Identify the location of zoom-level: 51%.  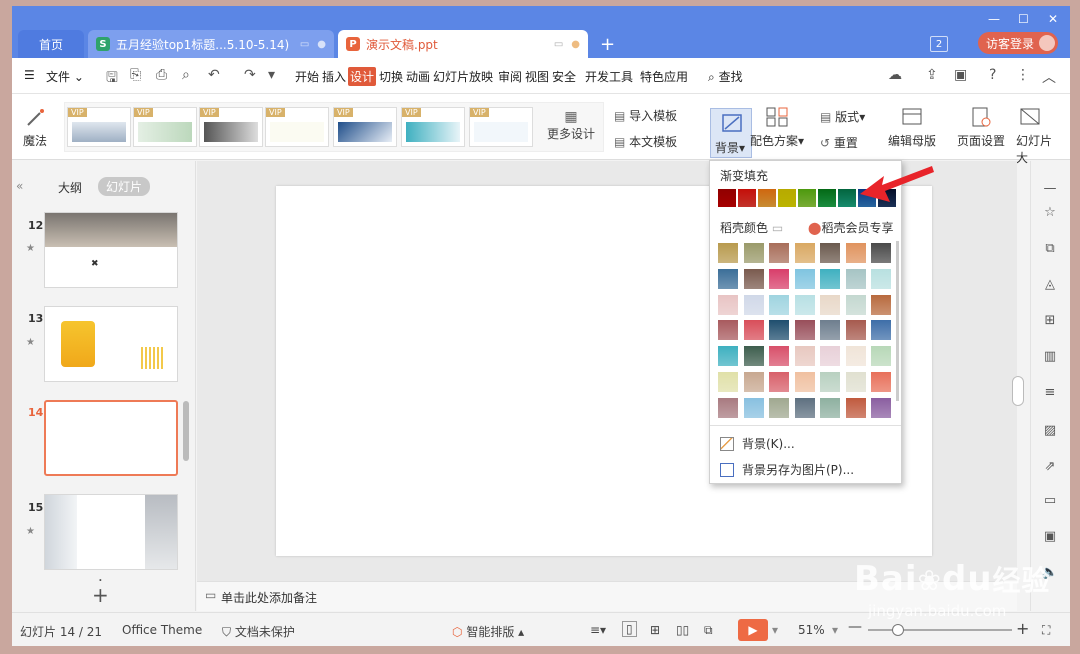
(811, 630).